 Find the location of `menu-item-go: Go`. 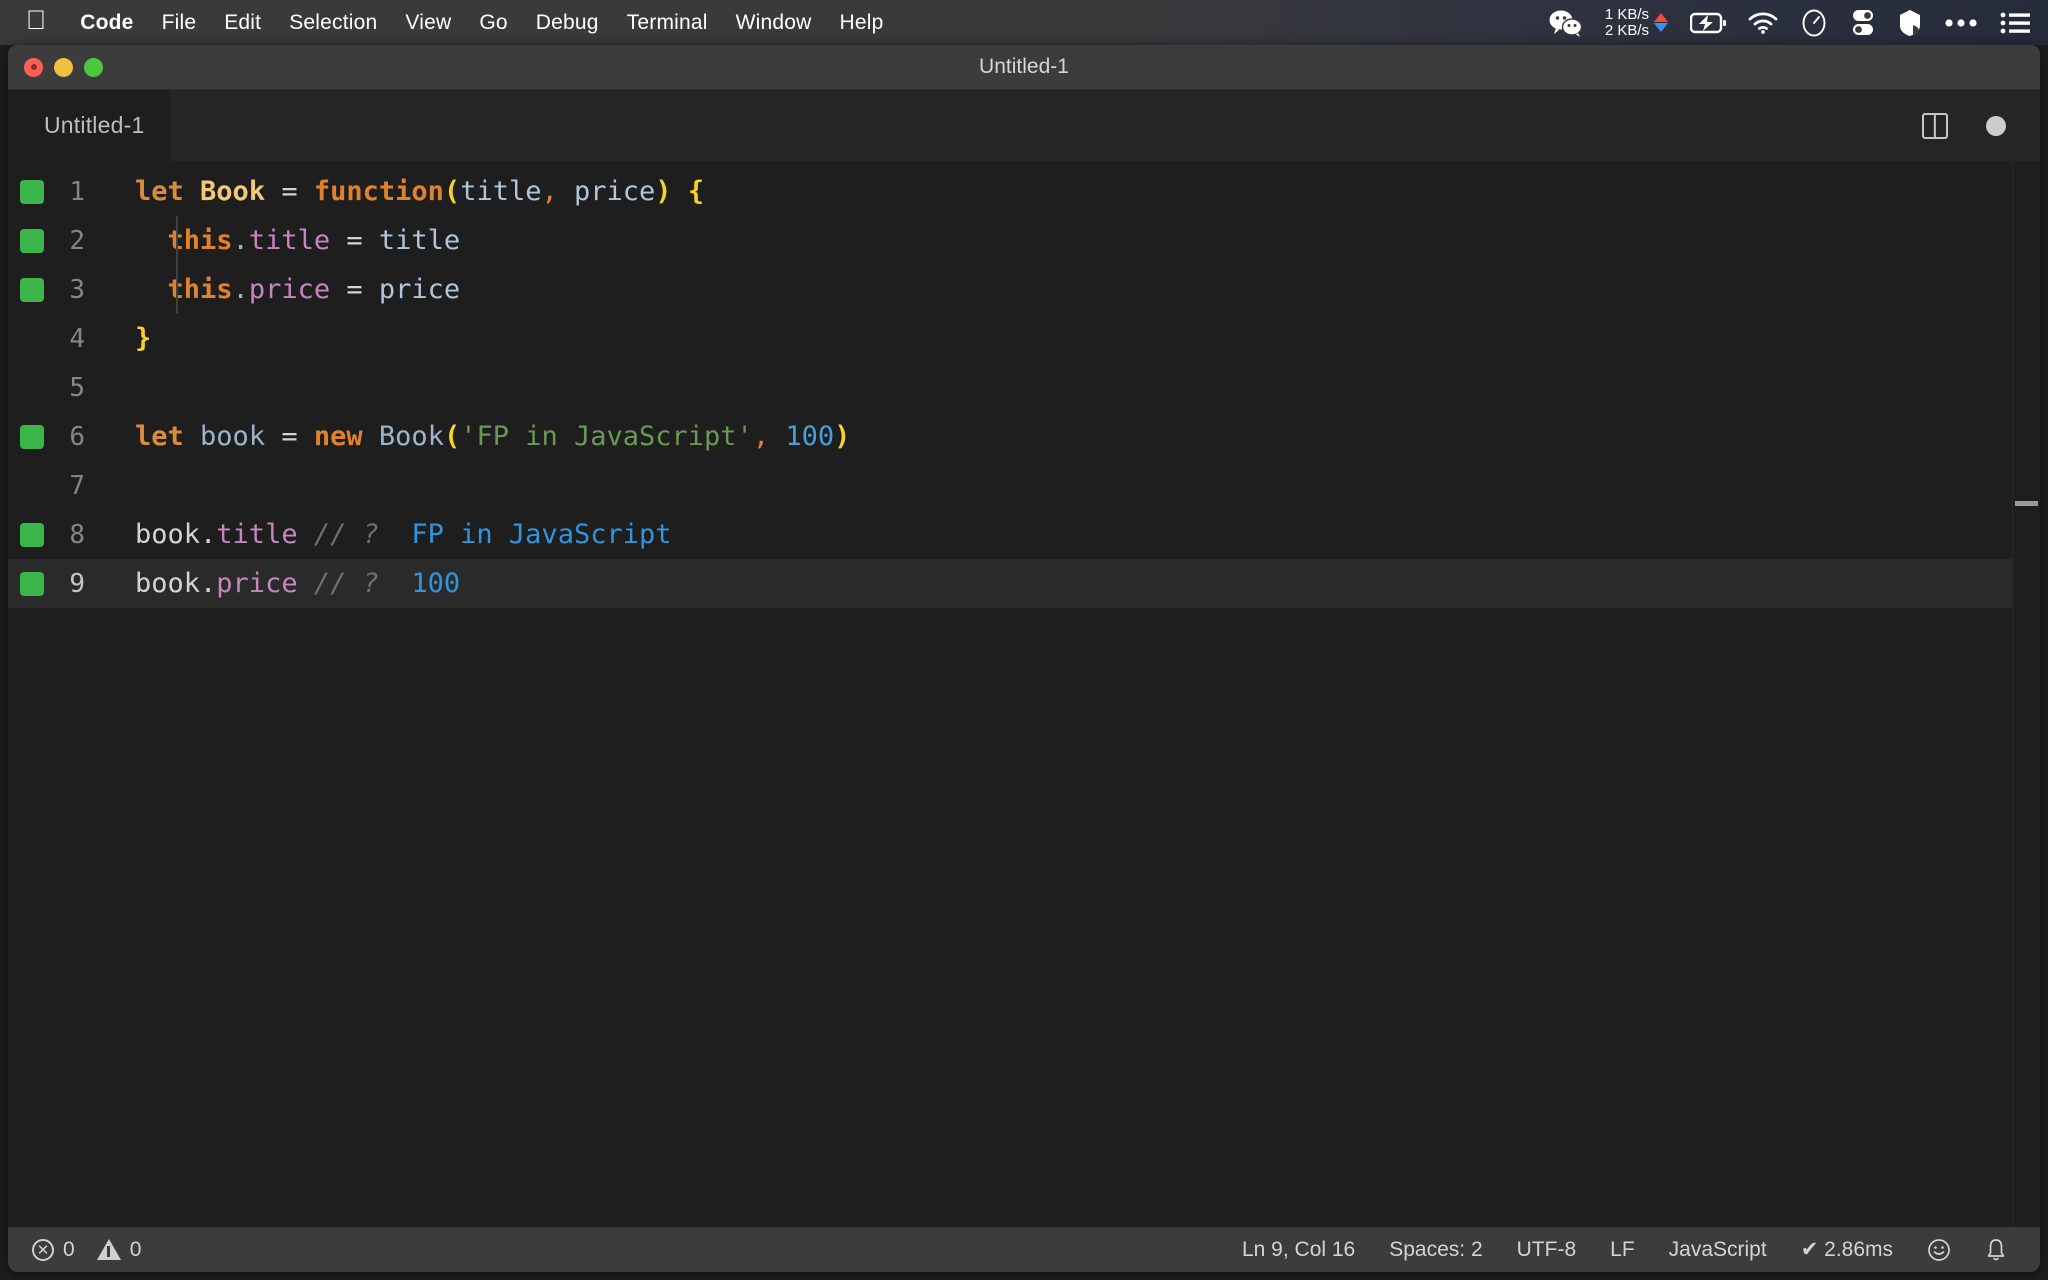

menu-item-go: Go is located at coordinates (493, 23).